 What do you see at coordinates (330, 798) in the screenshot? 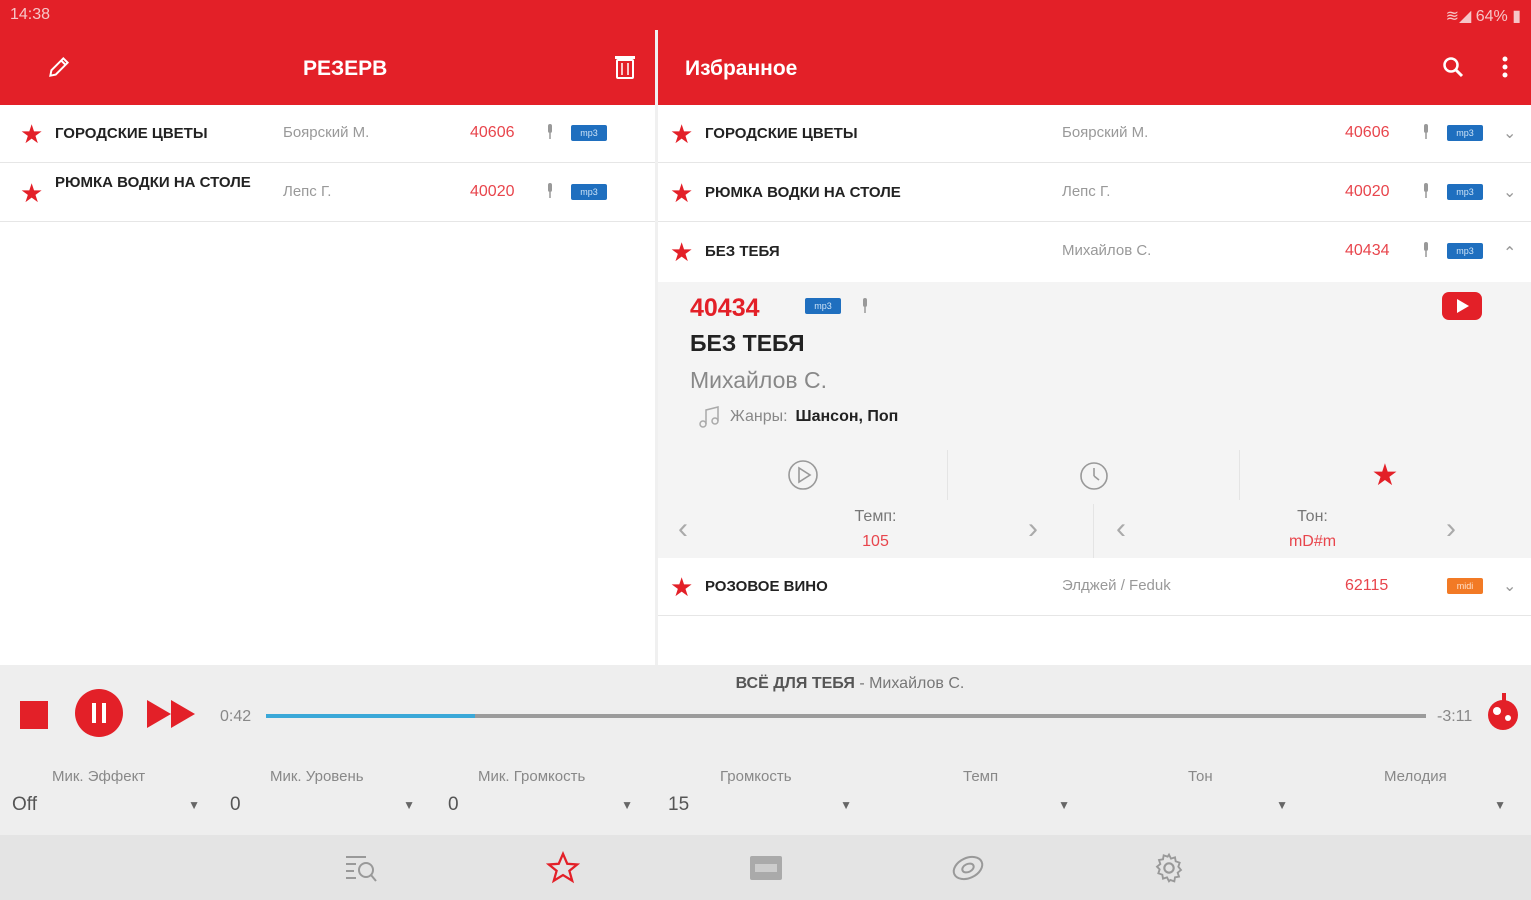
I see `mixer-mic-level: Мик. Уровень 0 ▼` at bounding box center [330, 798].